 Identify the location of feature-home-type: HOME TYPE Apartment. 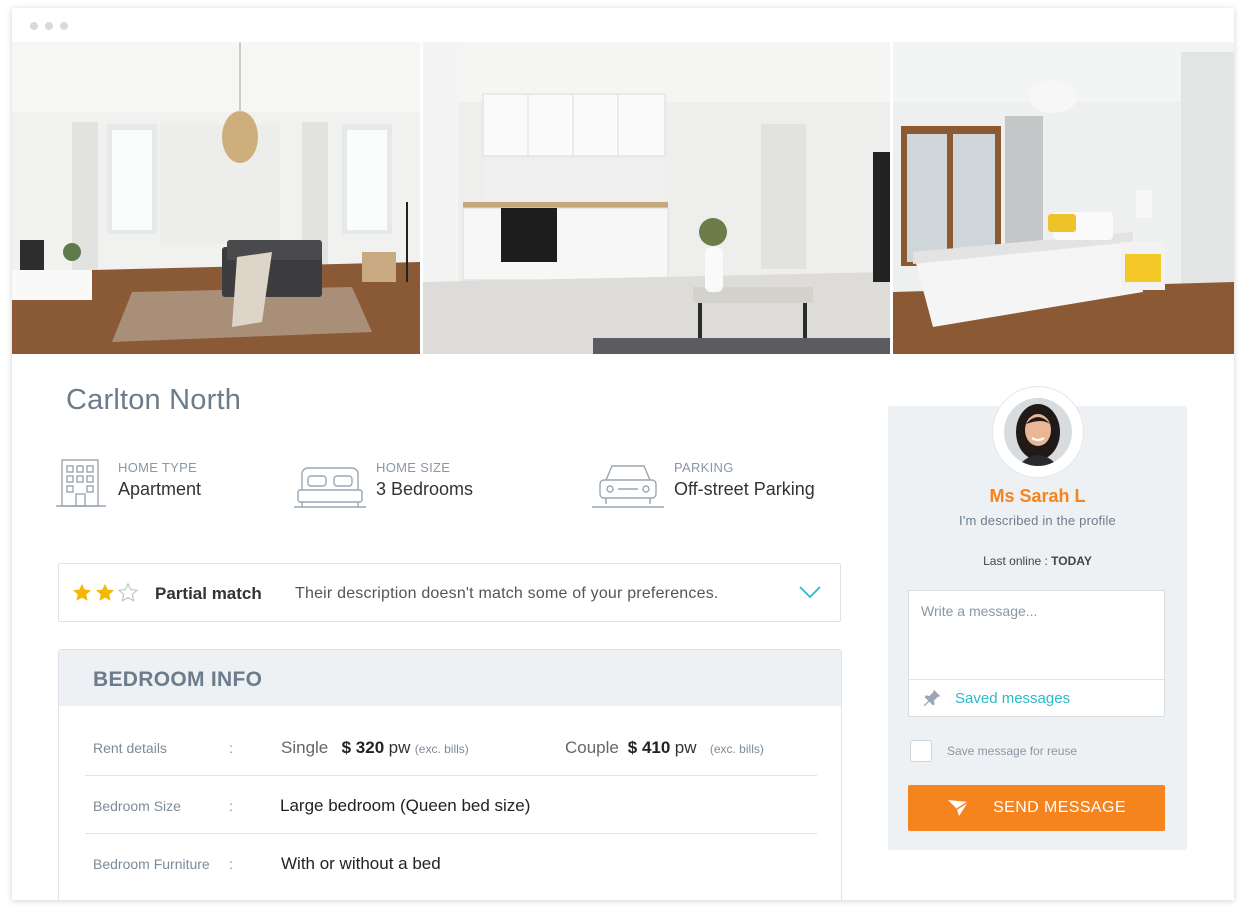
(127, 483).